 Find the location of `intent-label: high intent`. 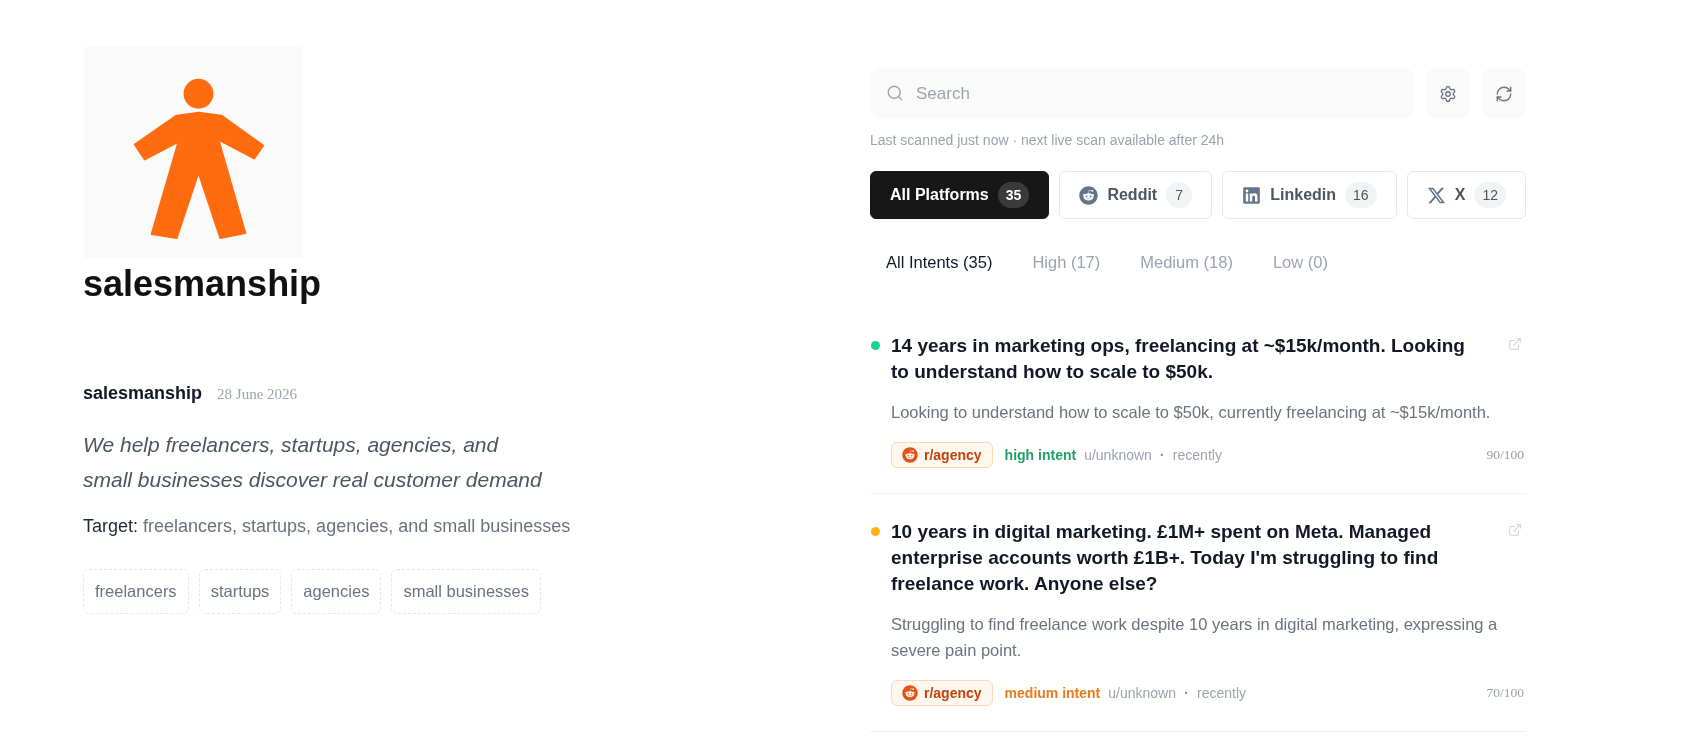

intent-label: high intent is located at coordinates (1040, 455).